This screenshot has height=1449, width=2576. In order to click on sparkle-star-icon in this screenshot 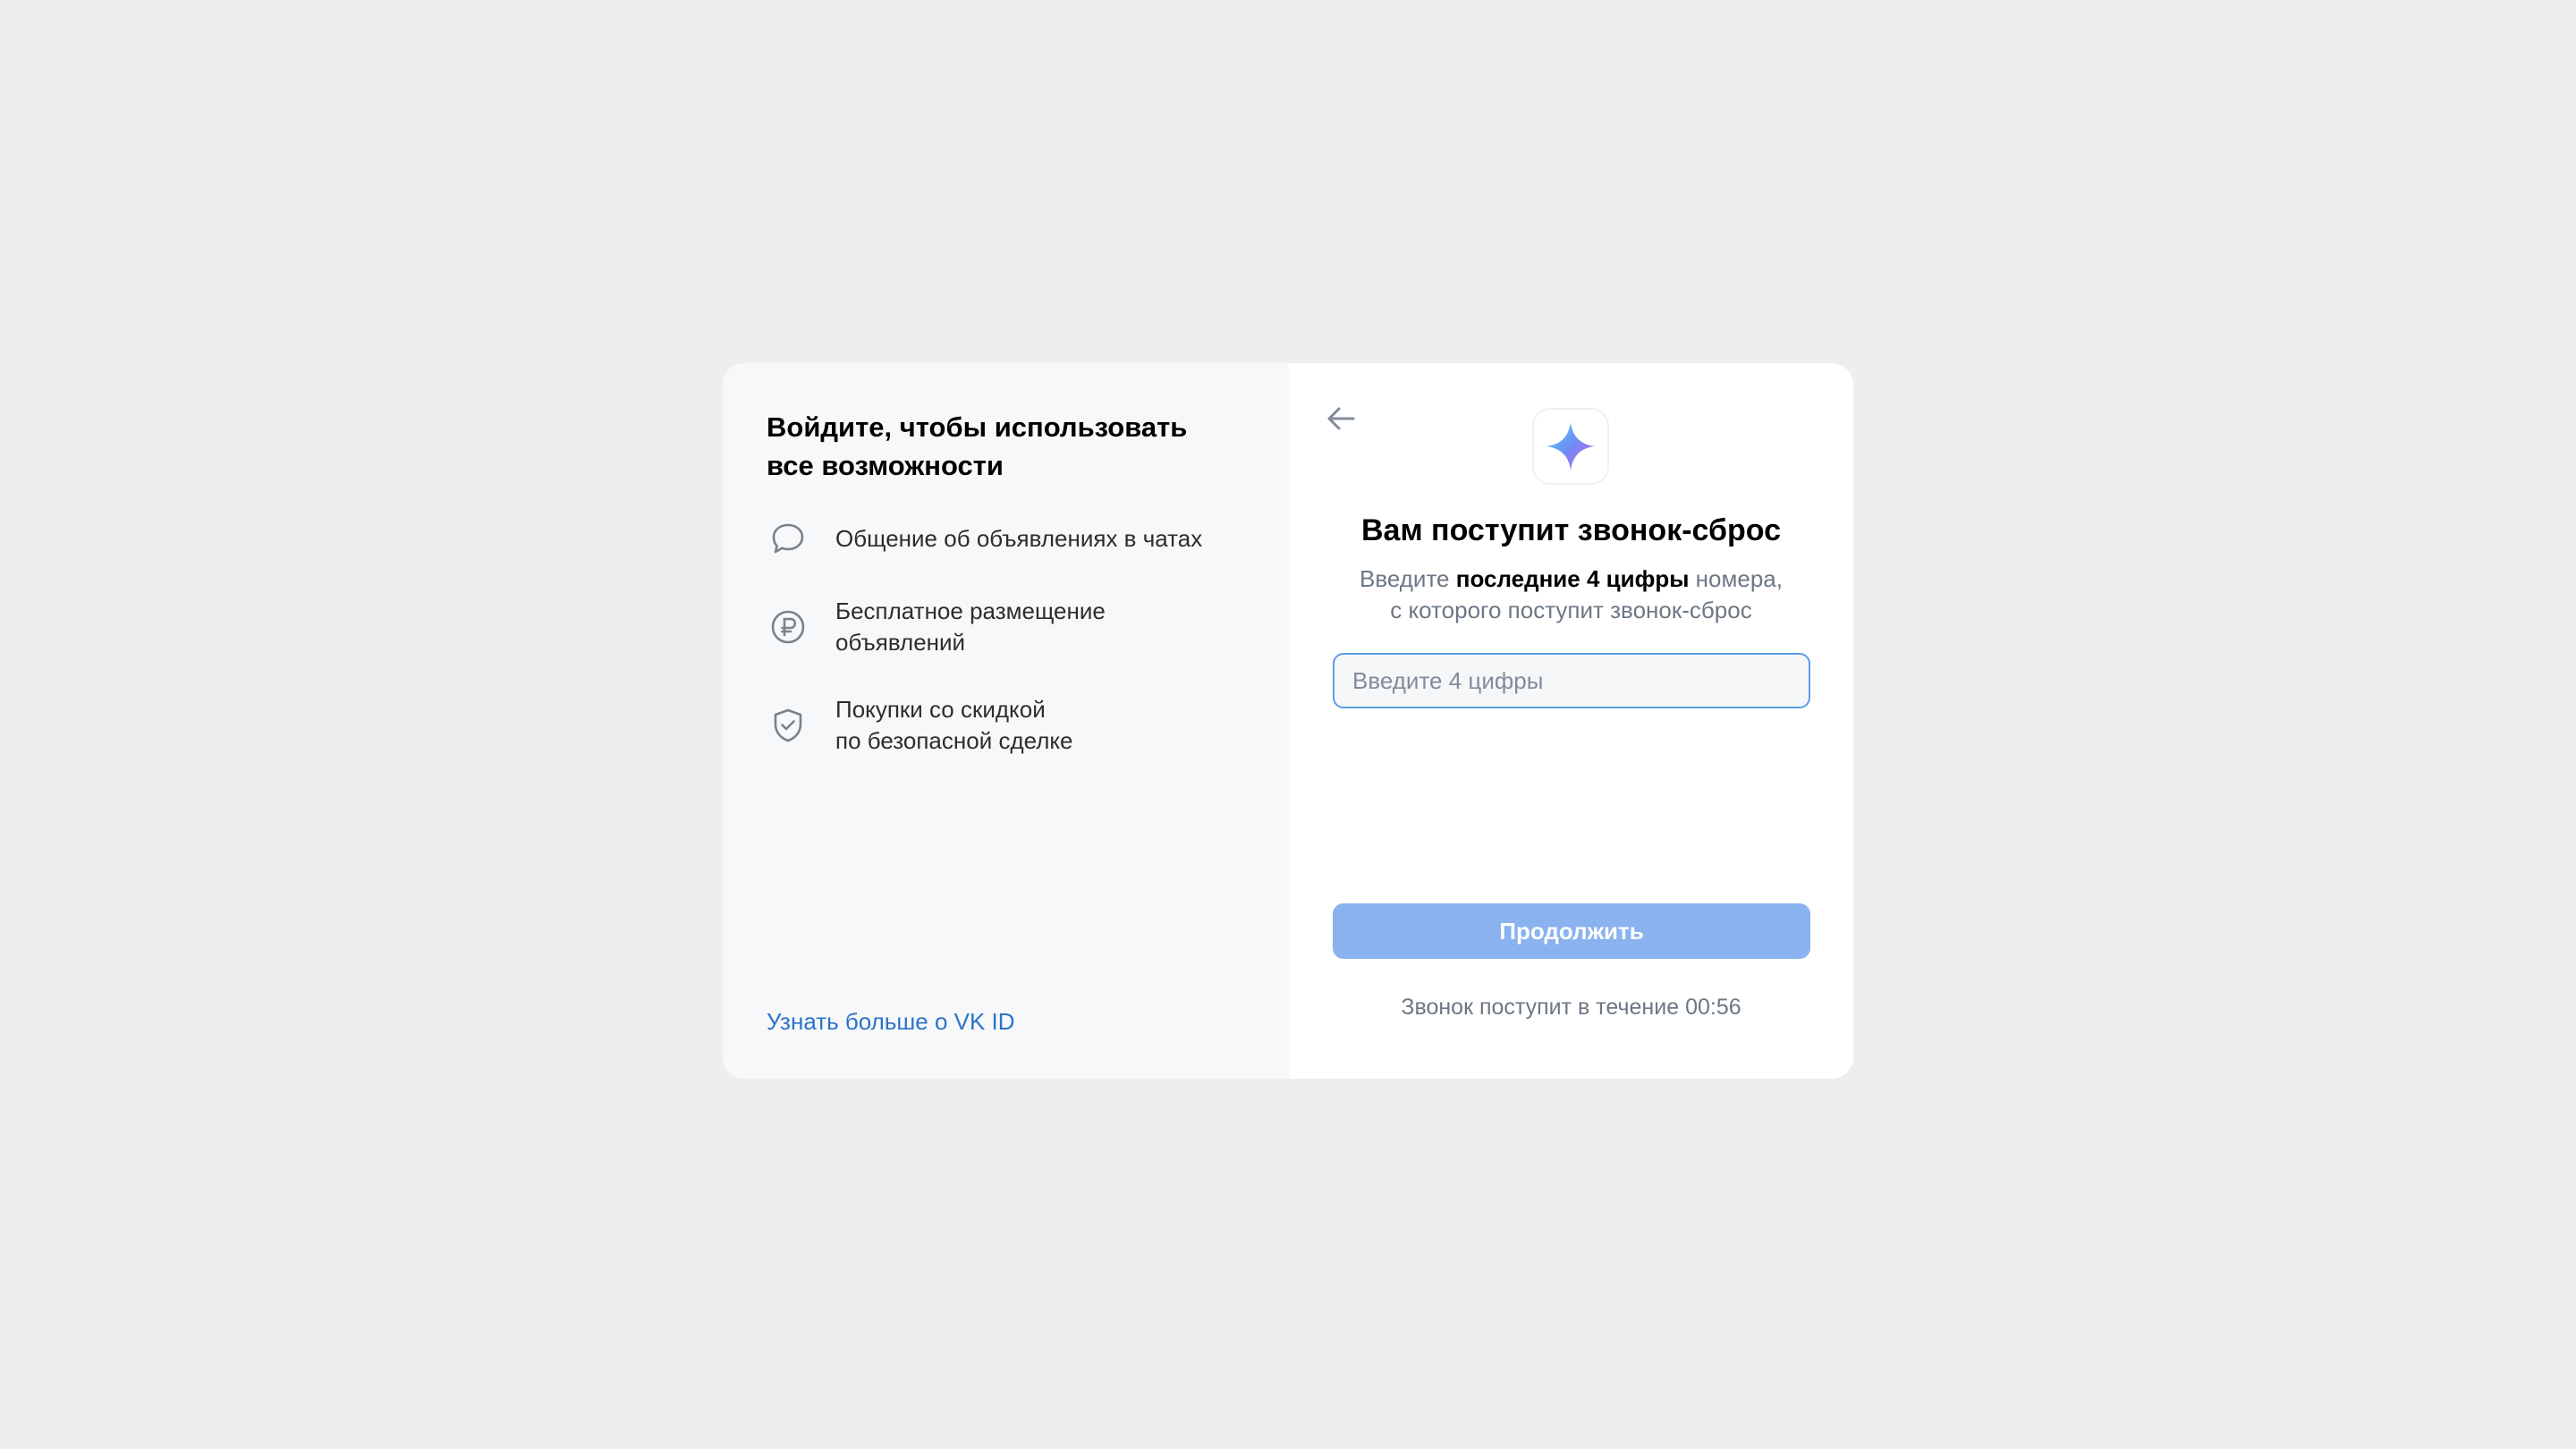, I will do `click(1570, 446)`.